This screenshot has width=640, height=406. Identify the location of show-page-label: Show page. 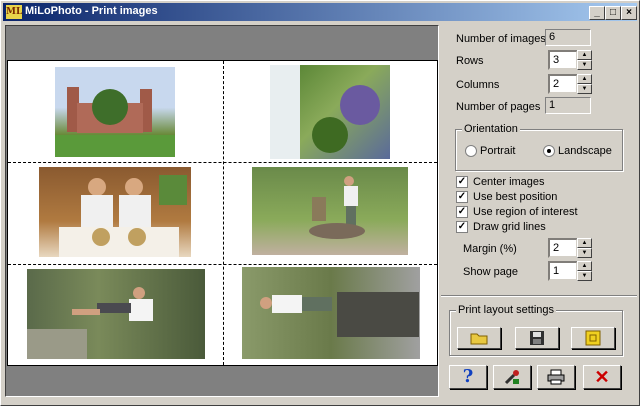
(491, 272).